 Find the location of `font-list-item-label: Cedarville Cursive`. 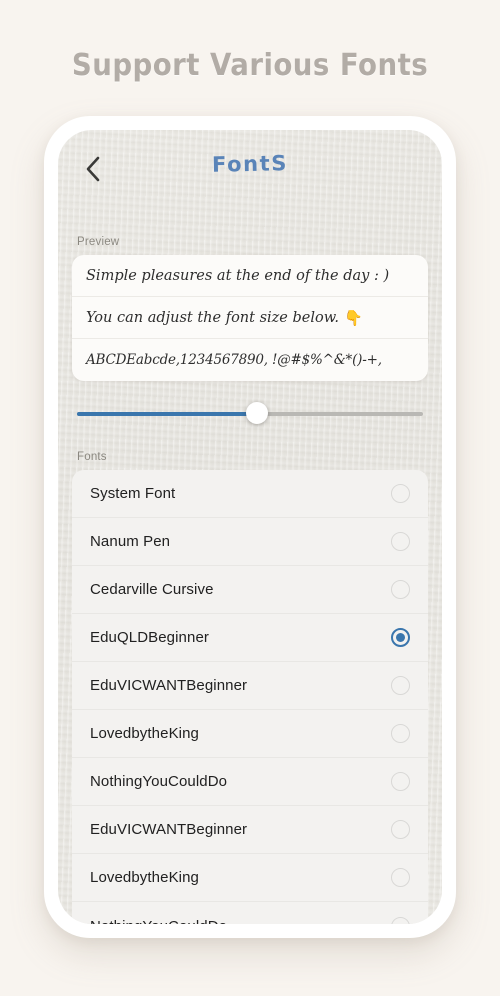

font-list-item-label: Cedarville Cursive is located at coordinates (152, 589).